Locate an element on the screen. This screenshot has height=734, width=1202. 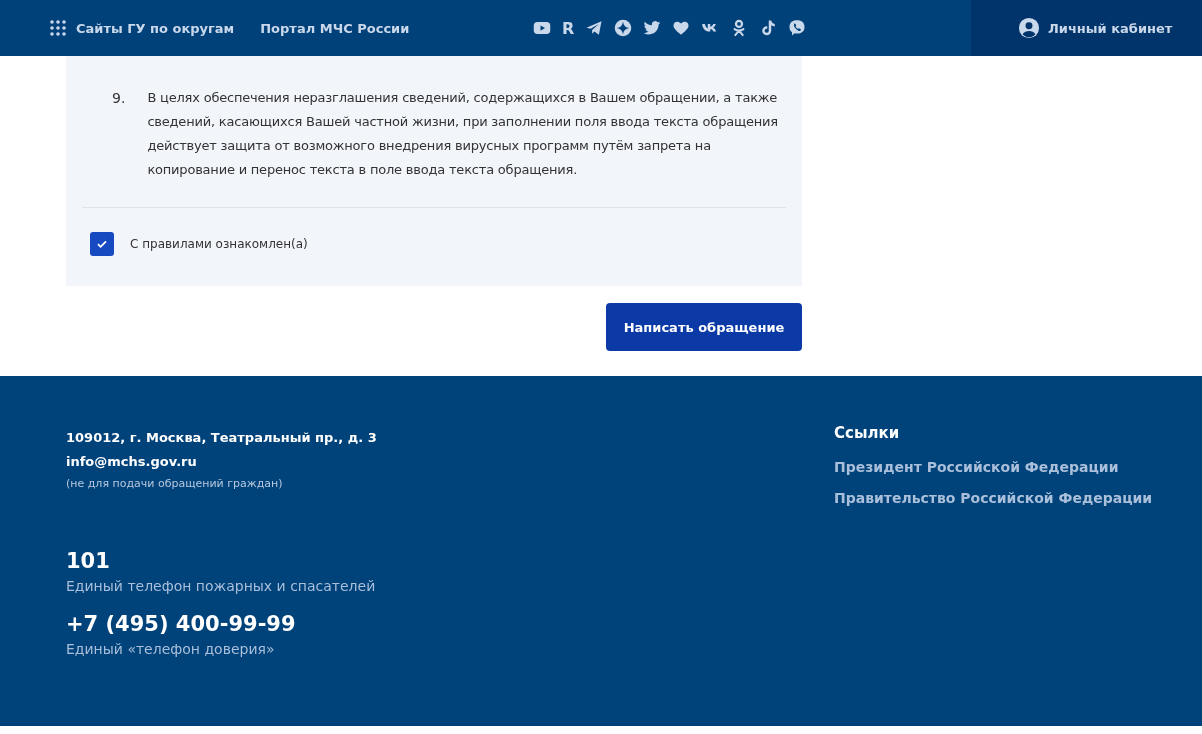
submit-button: Написать обращение is located at coordinates (704, 327).